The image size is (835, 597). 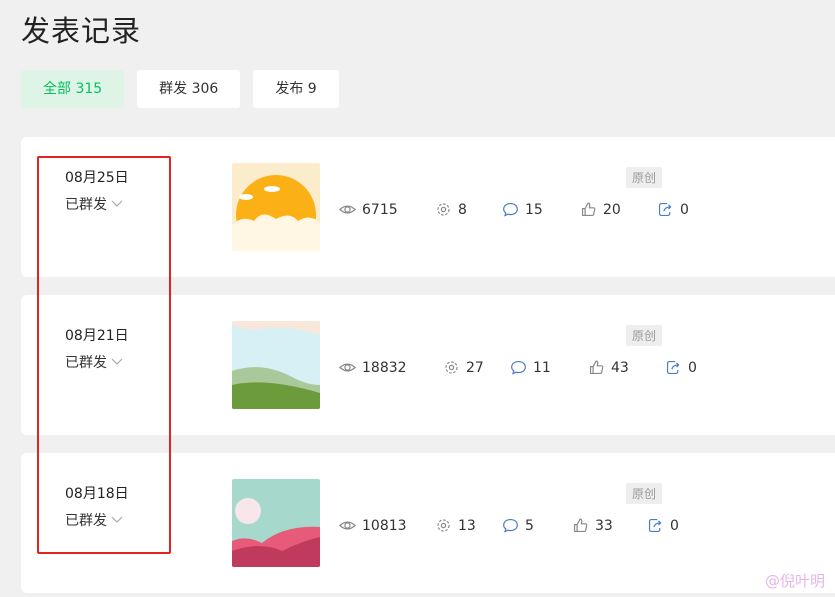 I want to click on comments-stat: 5, so click(x=537, y=525).